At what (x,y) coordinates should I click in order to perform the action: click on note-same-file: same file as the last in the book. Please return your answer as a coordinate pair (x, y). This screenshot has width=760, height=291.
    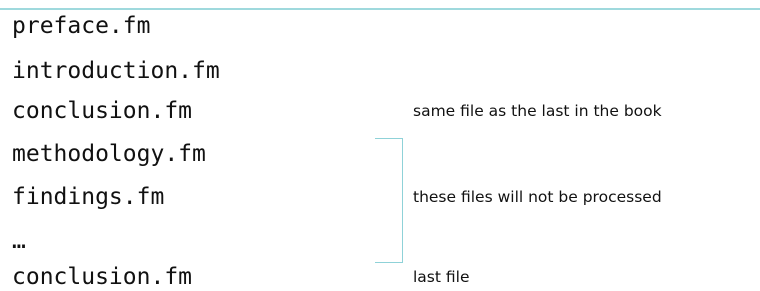
    Looking at the image, I should click on (537, 111).